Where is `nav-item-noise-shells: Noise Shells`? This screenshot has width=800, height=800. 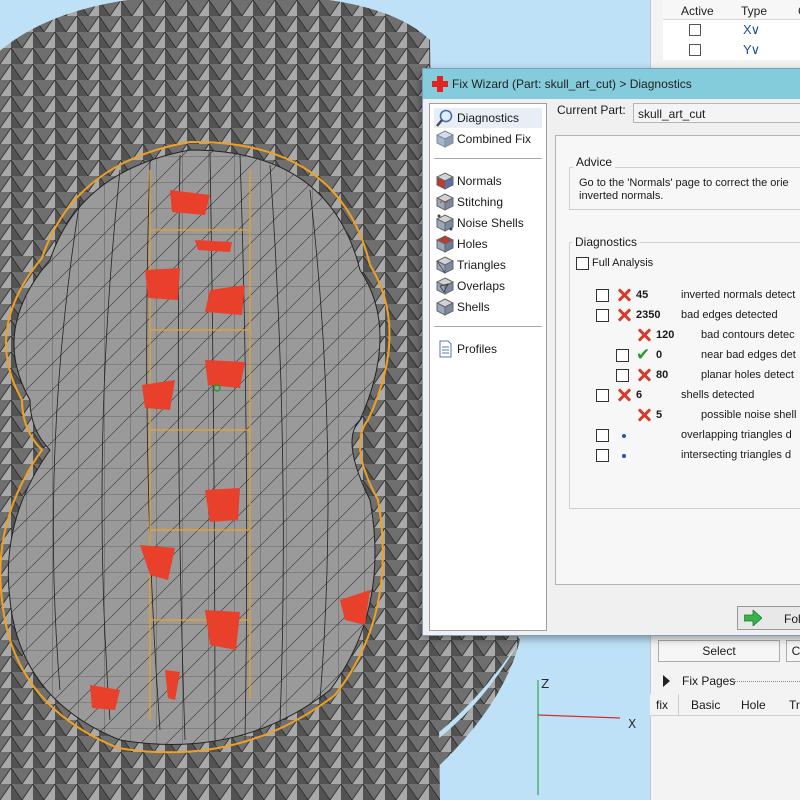
nav-item-noise-shells: Noise Shells is located at coordinates (488, 223).